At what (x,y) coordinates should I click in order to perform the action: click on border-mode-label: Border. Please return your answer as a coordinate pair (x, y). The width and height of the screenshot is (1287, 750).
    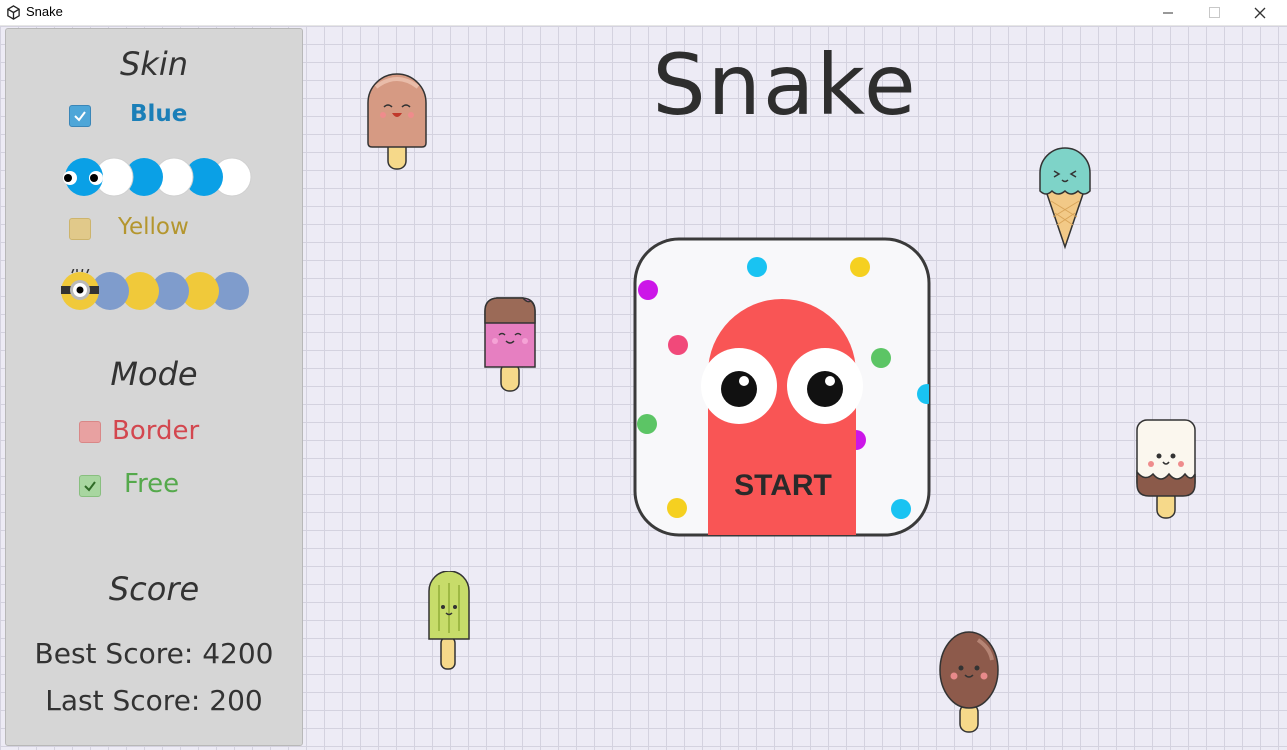
    Looking at the image, I should click on (155, 431).